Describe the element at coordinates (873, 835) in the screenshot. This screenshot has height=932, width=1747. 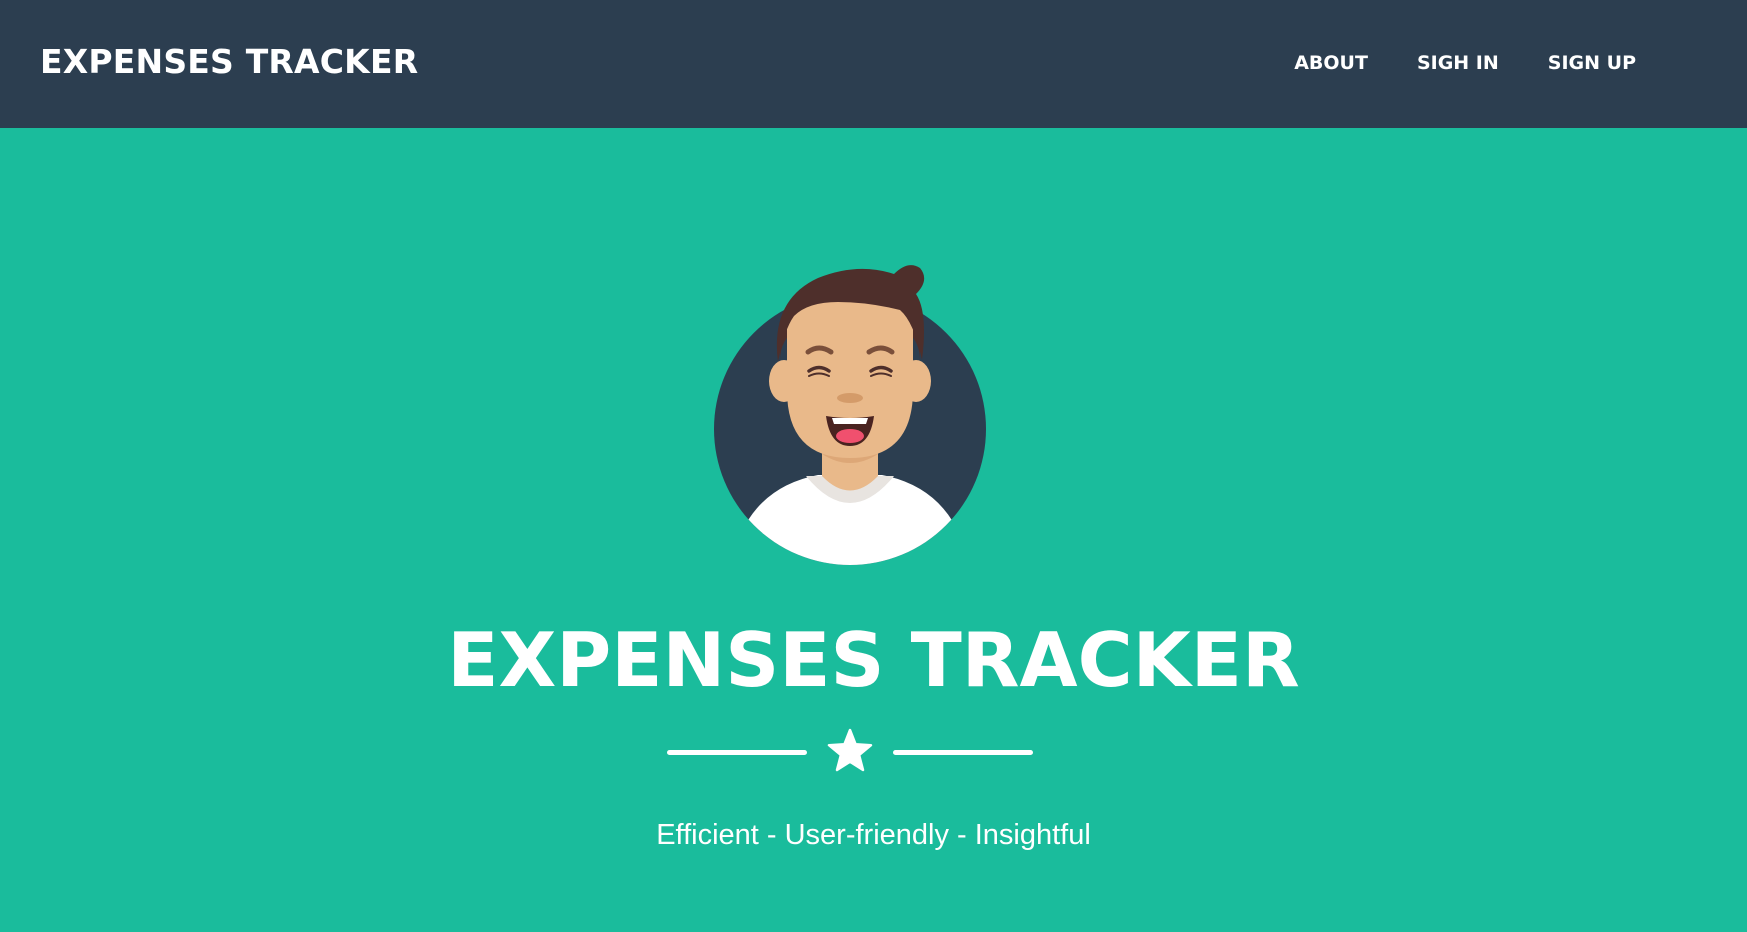
I see `hero-subtitle: Efficient - User-friendly - Insightful` at that location.